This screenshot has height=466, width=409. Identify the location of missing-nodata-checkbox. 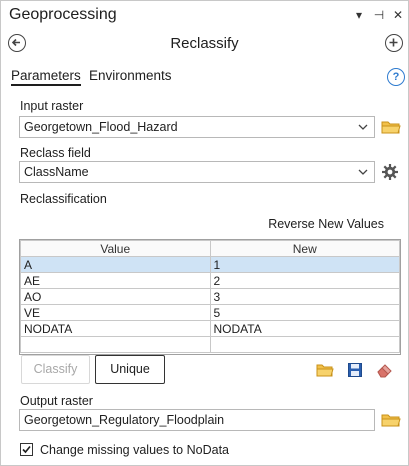
(26, 449).